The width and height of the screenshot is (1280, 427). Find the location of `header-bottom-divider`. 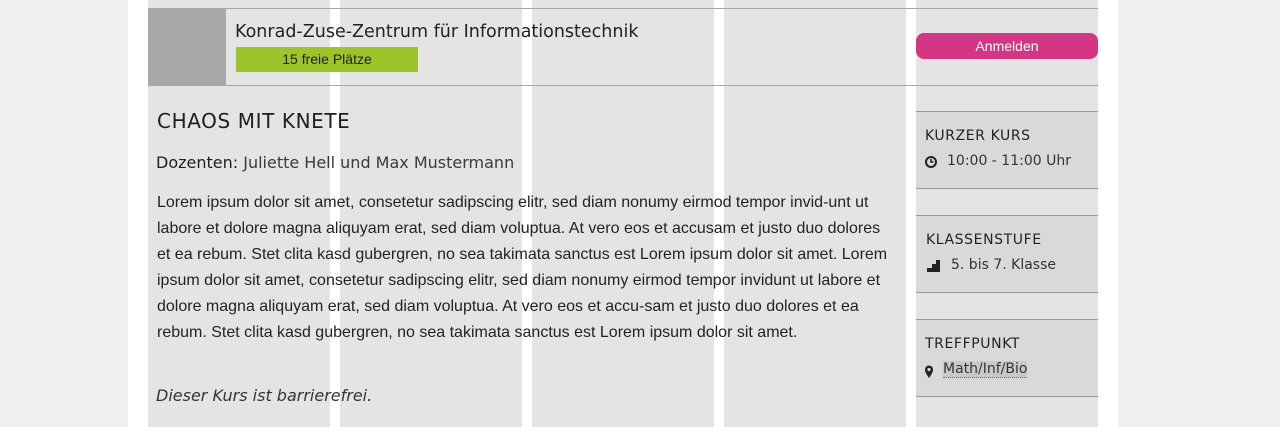

header-bottom-divider is located at coordinates (623, 85).